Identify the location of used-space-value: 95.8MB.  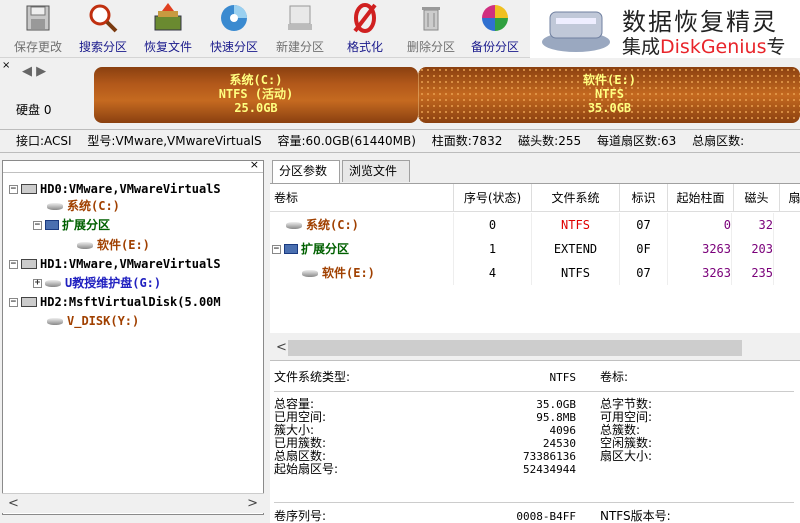
(556, 417).